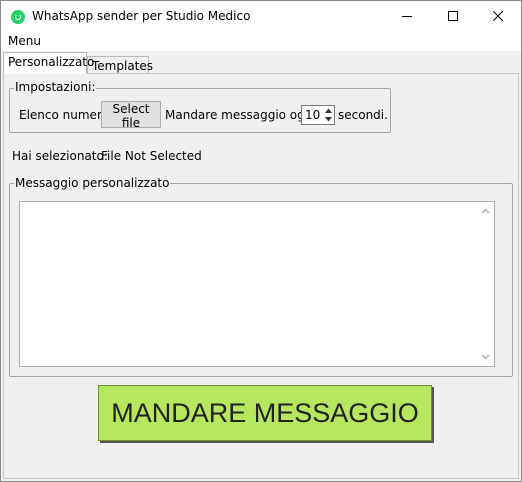 The height and width of the screenshot is (482, 522). I want to click on tab-personalizzato: Personalizzato, so click(48, 63).